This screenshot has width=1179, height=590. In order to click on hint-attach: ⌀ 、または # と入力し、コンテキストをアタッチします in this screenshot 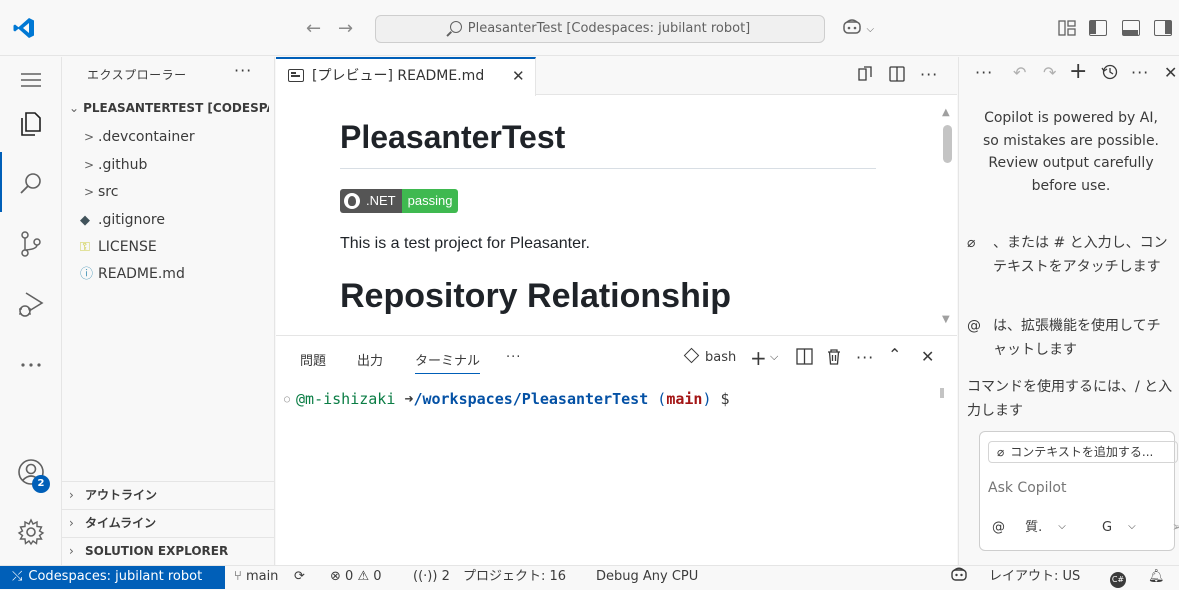, I will do `click(1070, 255)`.